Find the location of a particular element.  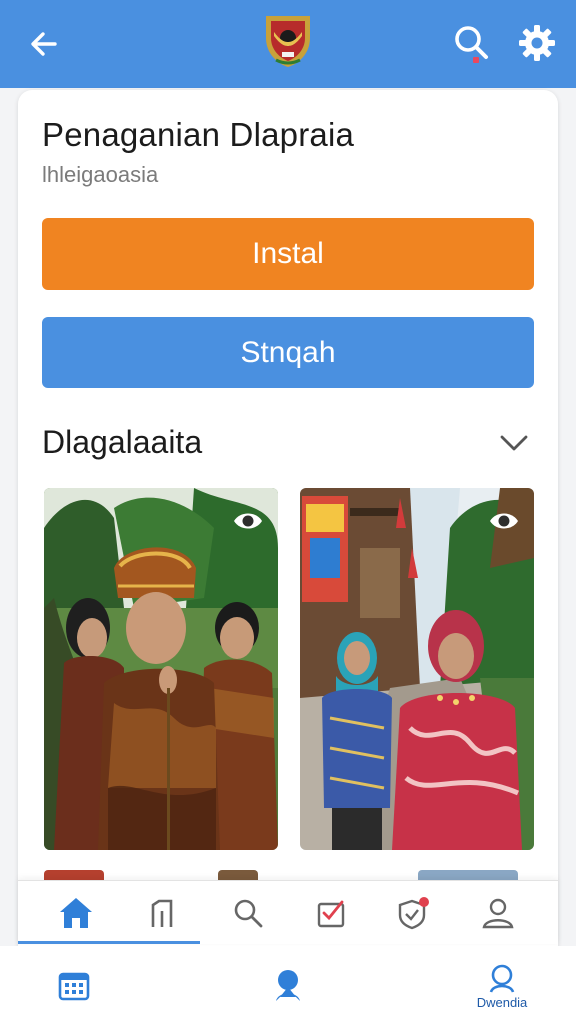

profile-search-icon is located at coordinates (502, 978).